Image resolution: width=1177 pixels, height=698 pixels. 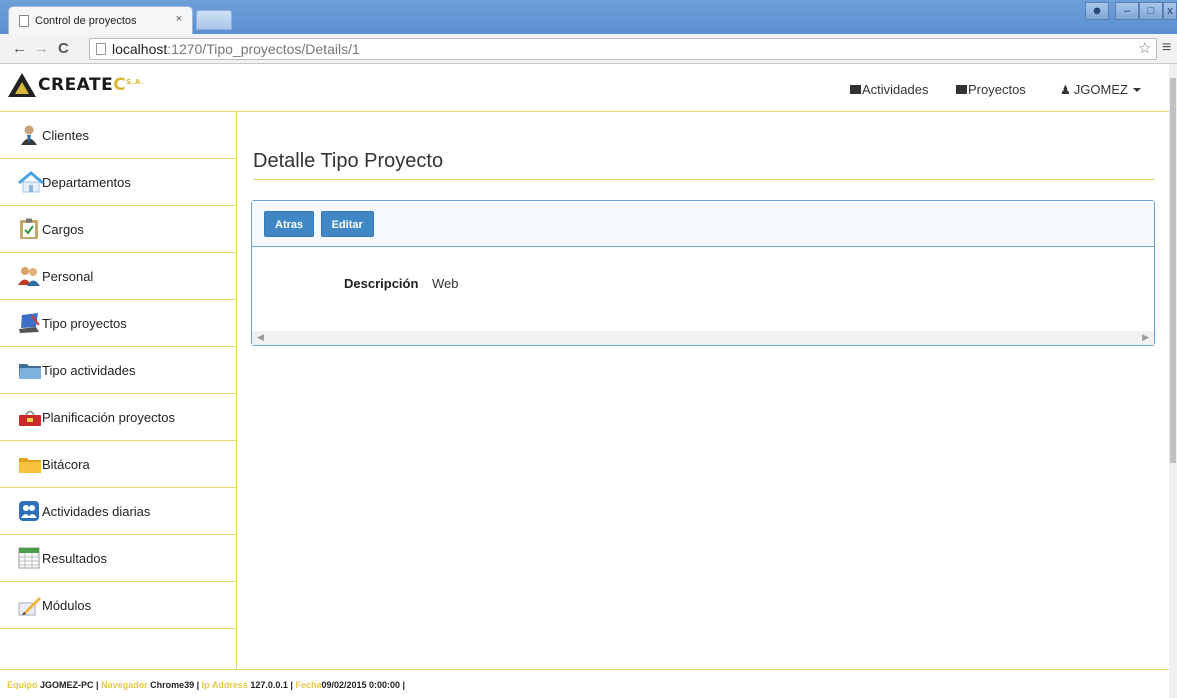 What do you see at coordinates (855, 89) in the screenshot?
I see `activity-icon` at bounding box center [855, 89].